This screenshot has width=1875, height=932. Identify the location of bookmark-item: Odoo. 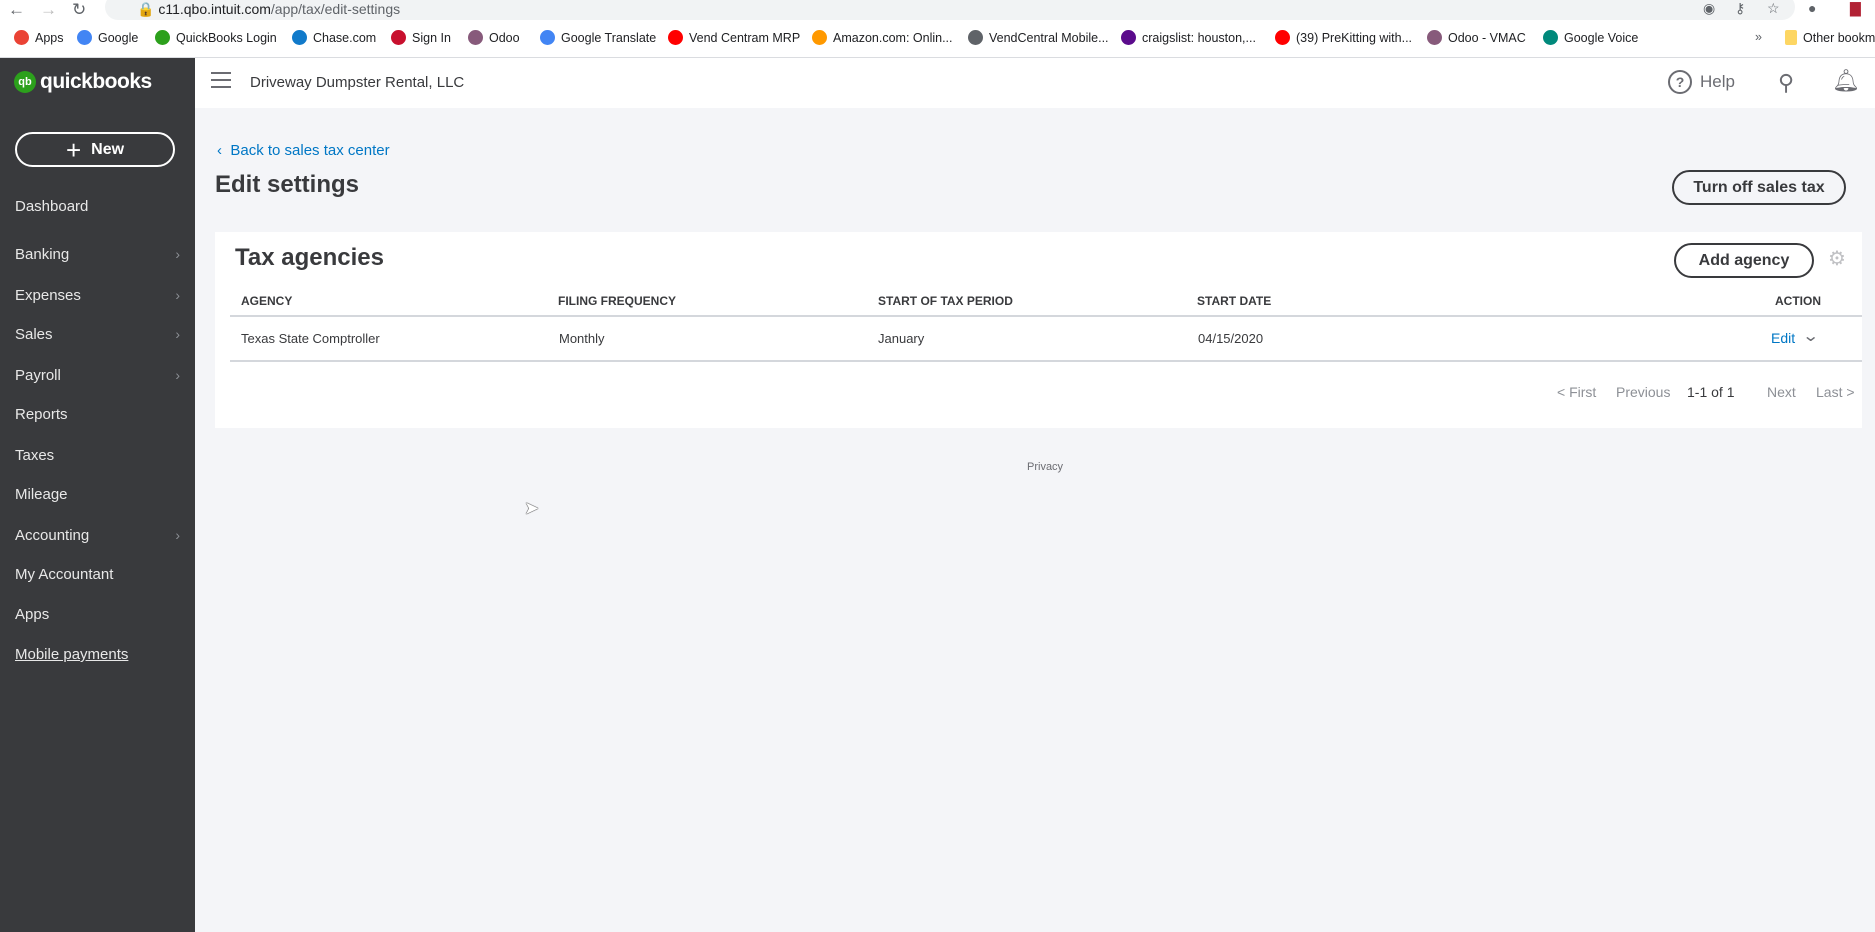
(494, 37).